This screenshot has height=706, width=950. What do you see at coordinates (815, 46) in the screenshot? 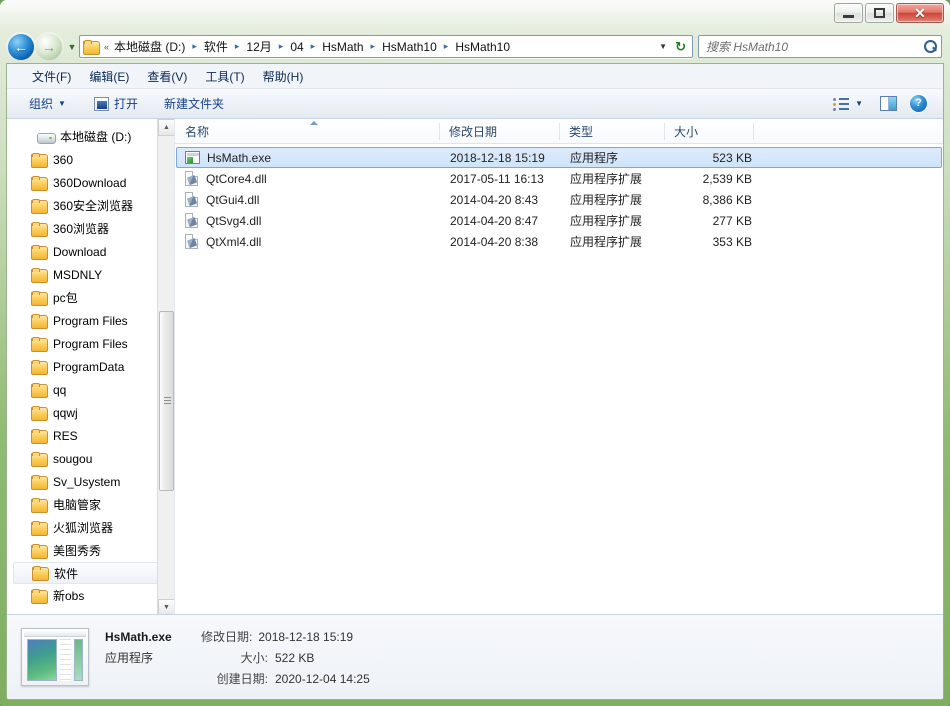
I see `search-input` at bounding box center [815, 46].